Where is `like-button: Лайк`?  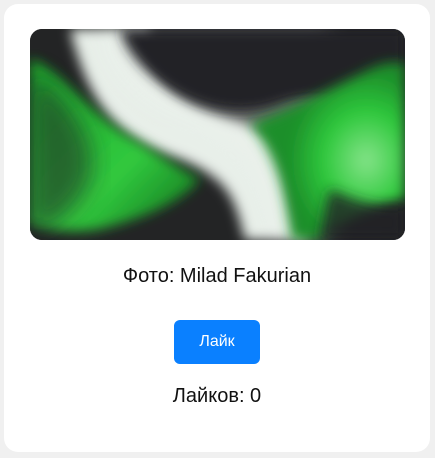
like-button: Лайк is located at coordinates (217, 342).